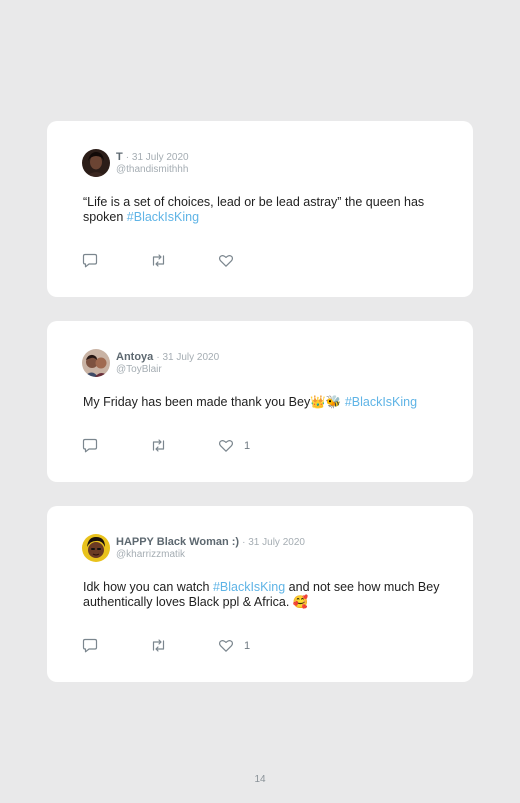  What do you see at coordinates (119, 157) in the screenshot?
I see `author-name: T` at bounding box center [119, 157].